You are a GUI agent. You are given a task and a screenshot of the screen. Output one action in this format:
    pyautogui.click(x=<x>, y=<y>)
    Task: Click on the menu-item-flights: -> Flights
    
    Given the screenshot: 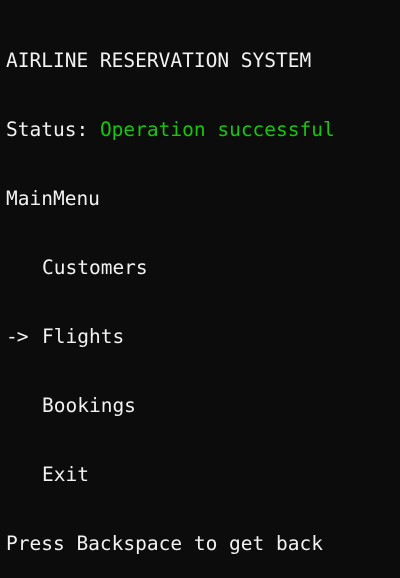 What is the action you would take?
    pyautogui.click(x=203, y=336)
    